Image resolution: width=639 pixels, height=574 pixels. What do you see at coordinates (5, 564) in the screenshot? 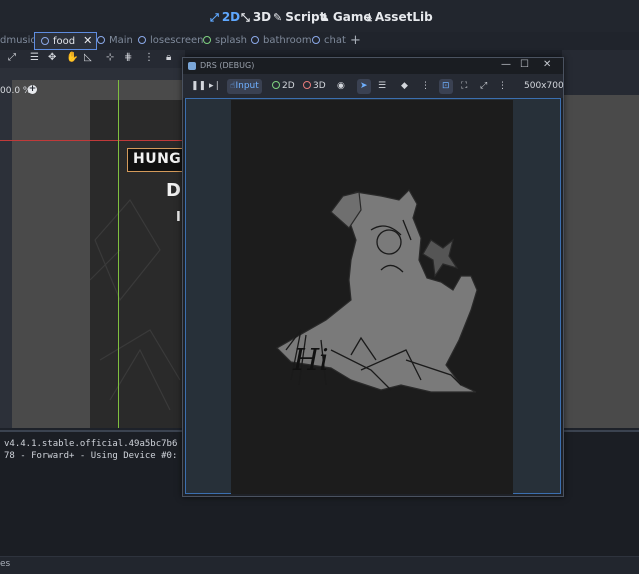
I see `status-label: es` at bounding box center [5, 564].